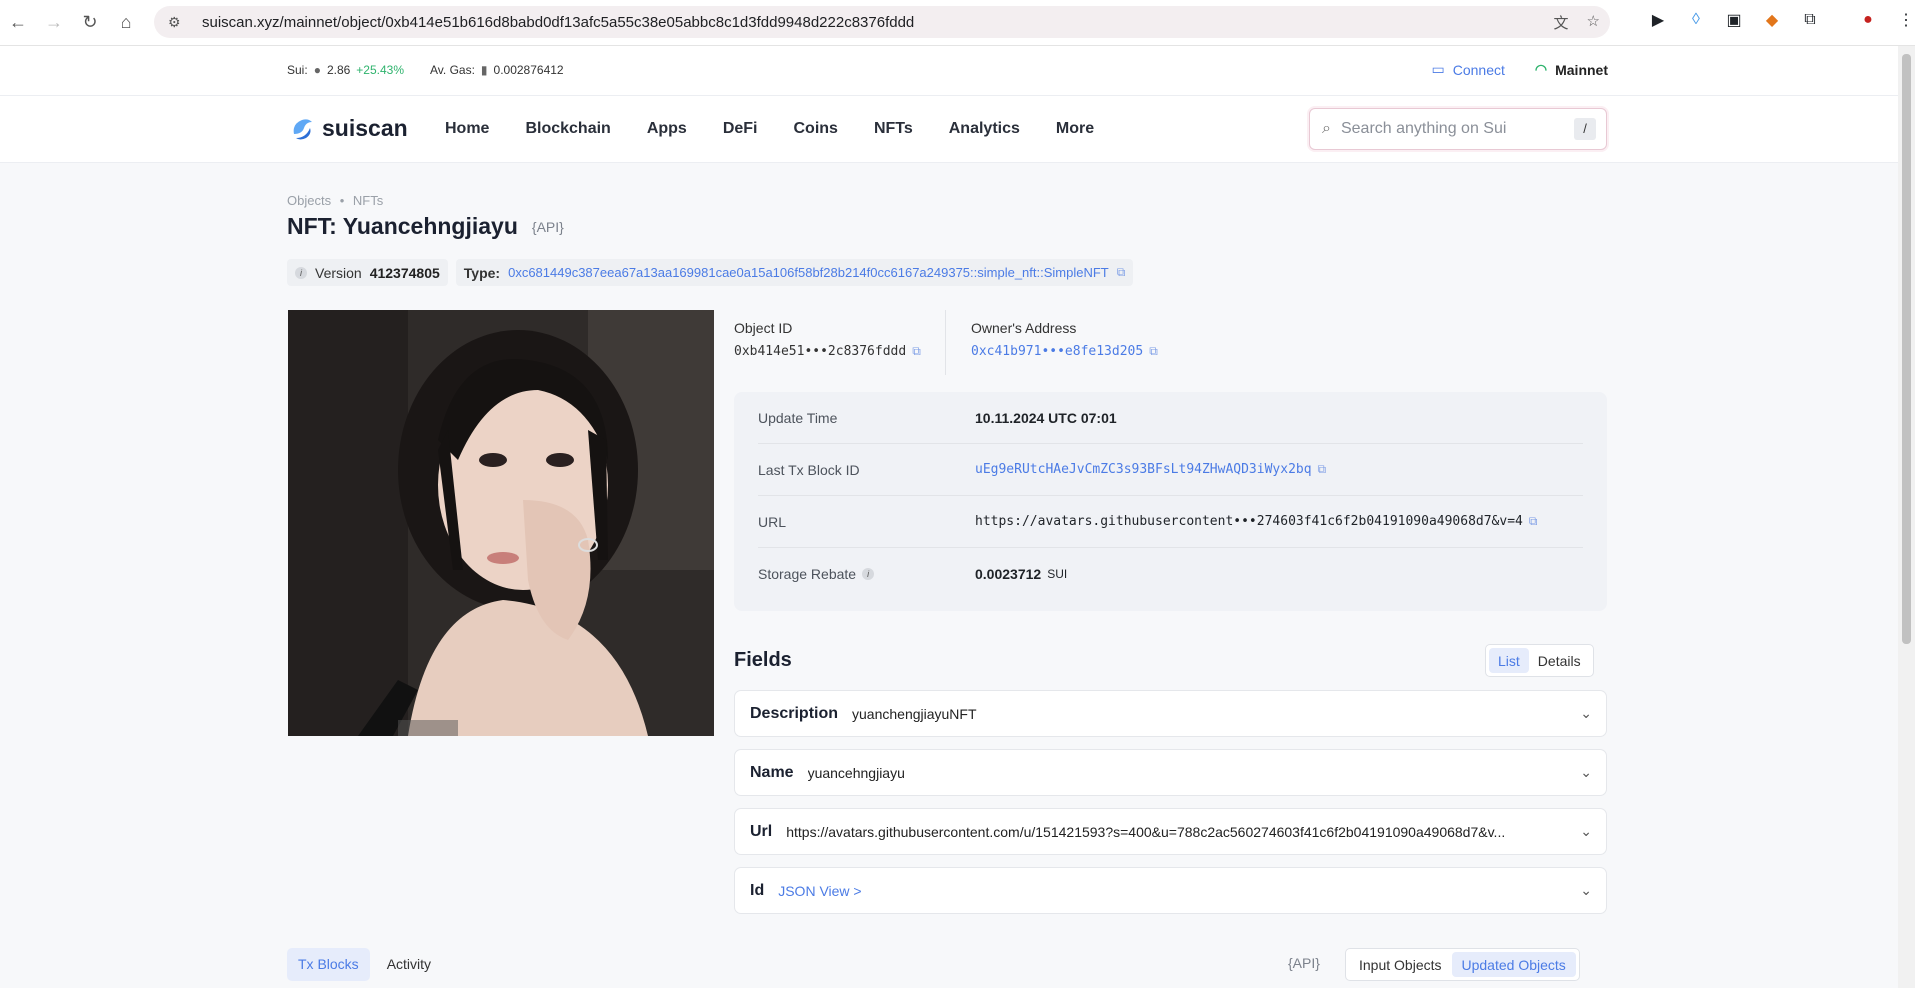 This screenshot has height=988, width=1915. Describe the element at coordinates (18, 23) in the screenshot. I see `back-icon: ←` at that location.